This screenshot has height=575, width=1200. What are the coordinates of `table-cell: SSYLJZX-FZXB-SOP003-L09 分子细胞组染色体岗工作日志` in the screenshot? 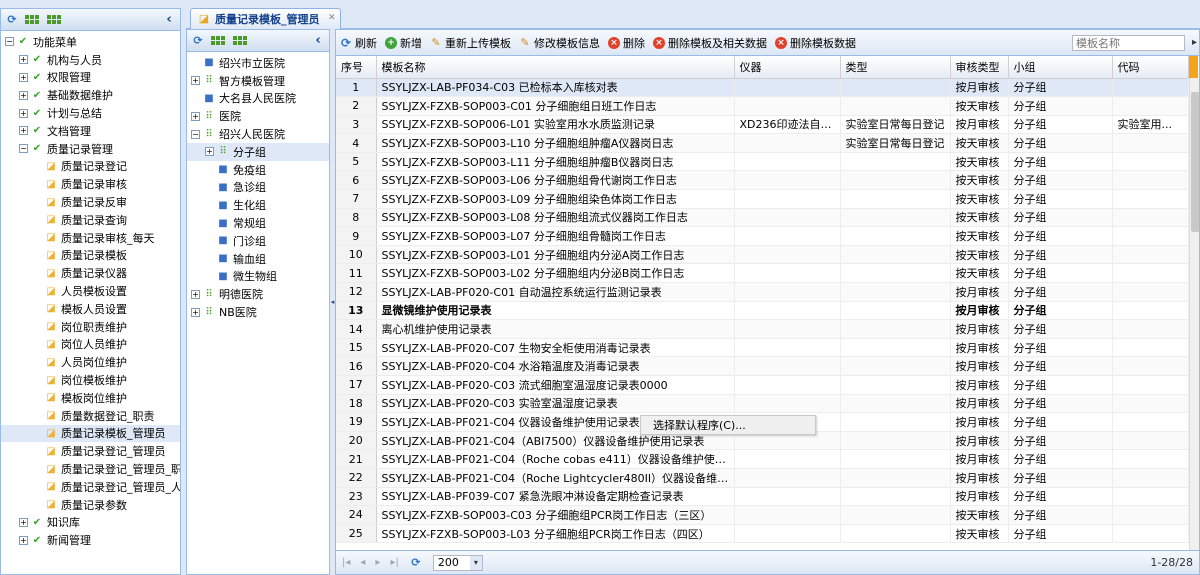 It's located at (555, 199).